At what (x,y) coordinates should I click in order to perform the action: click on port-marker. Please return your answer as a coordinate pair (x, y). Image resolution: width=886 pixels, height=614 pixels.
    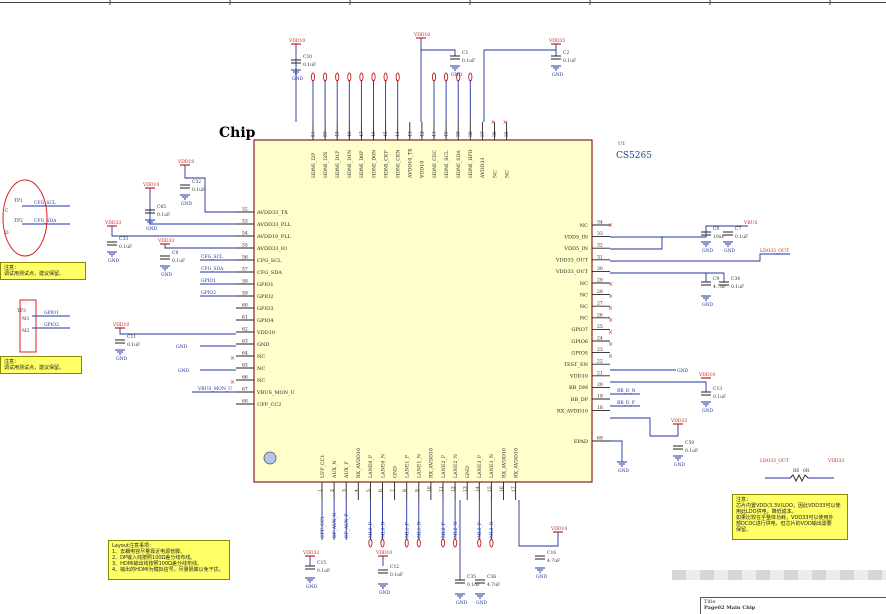
    Looking at the image, I should click on (470, 77).